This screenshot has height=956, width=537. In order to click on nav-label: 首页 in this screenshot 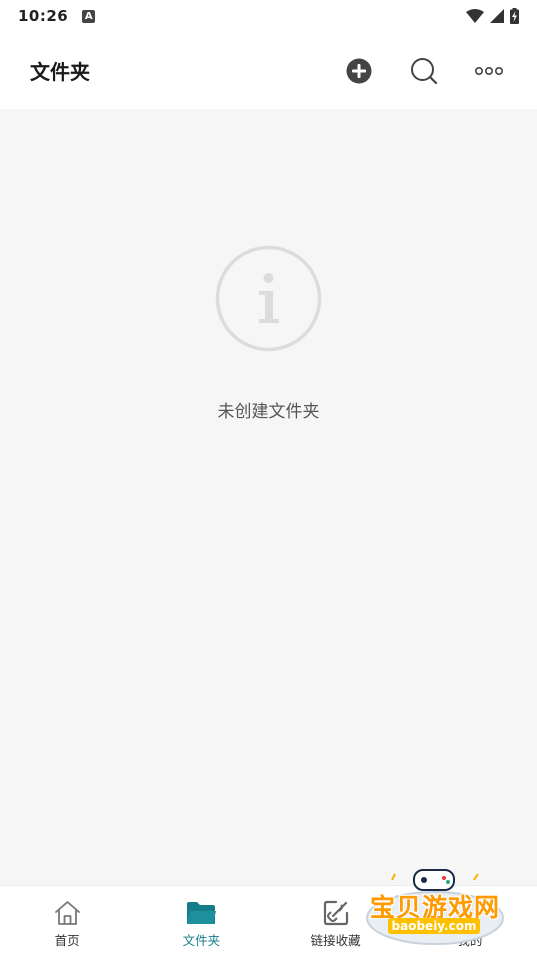, I will do `click(67, 940)`.